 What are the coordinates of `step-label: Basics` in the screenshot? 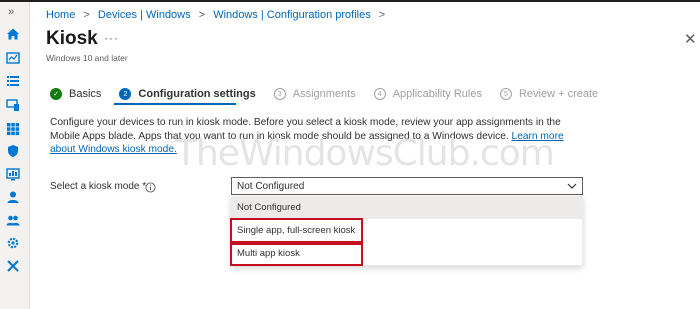 It's located at (85, 94).